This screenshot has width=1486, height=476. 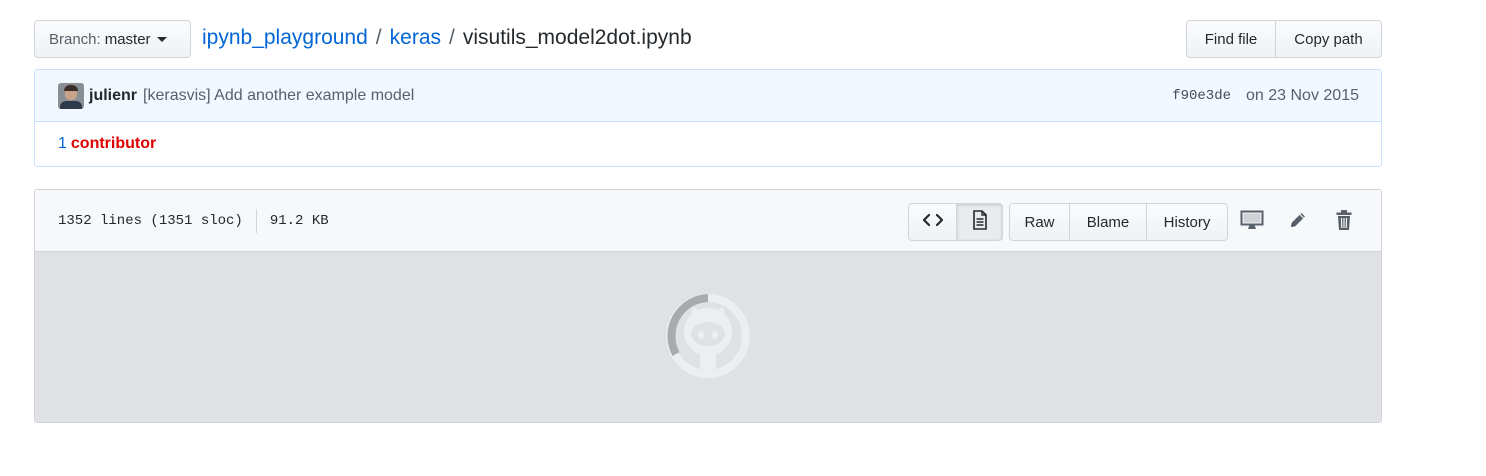 What do you see at coordinates (1039, 222) in the screenshot?
I see `raw-button: Raw` at bounding box center [1039, 222].